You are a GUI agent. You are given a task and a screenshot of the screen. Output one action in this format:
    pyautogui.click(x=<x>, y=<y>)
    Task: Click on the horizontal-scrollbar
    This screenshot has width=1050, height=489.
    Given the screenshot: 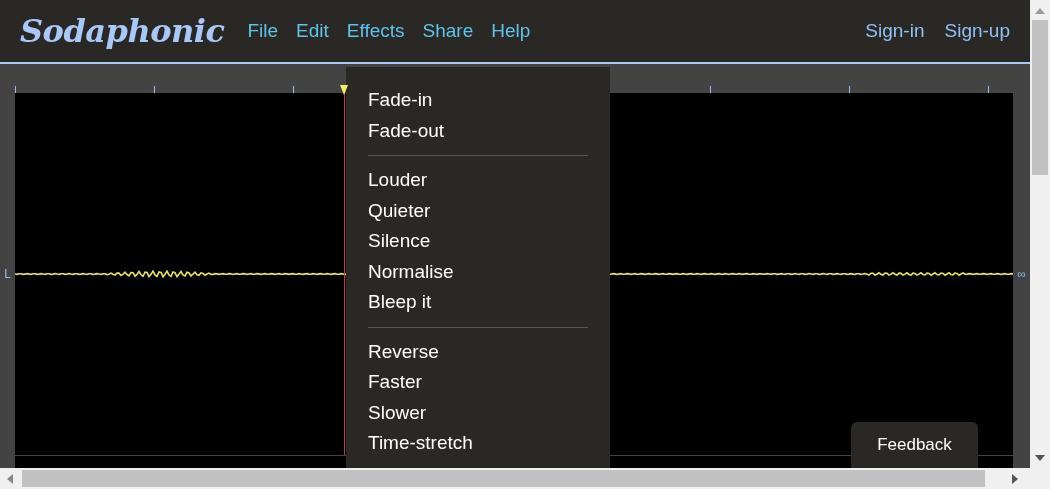 What is the action you would take?
    pyautogui.click(x=515, y=478)
    